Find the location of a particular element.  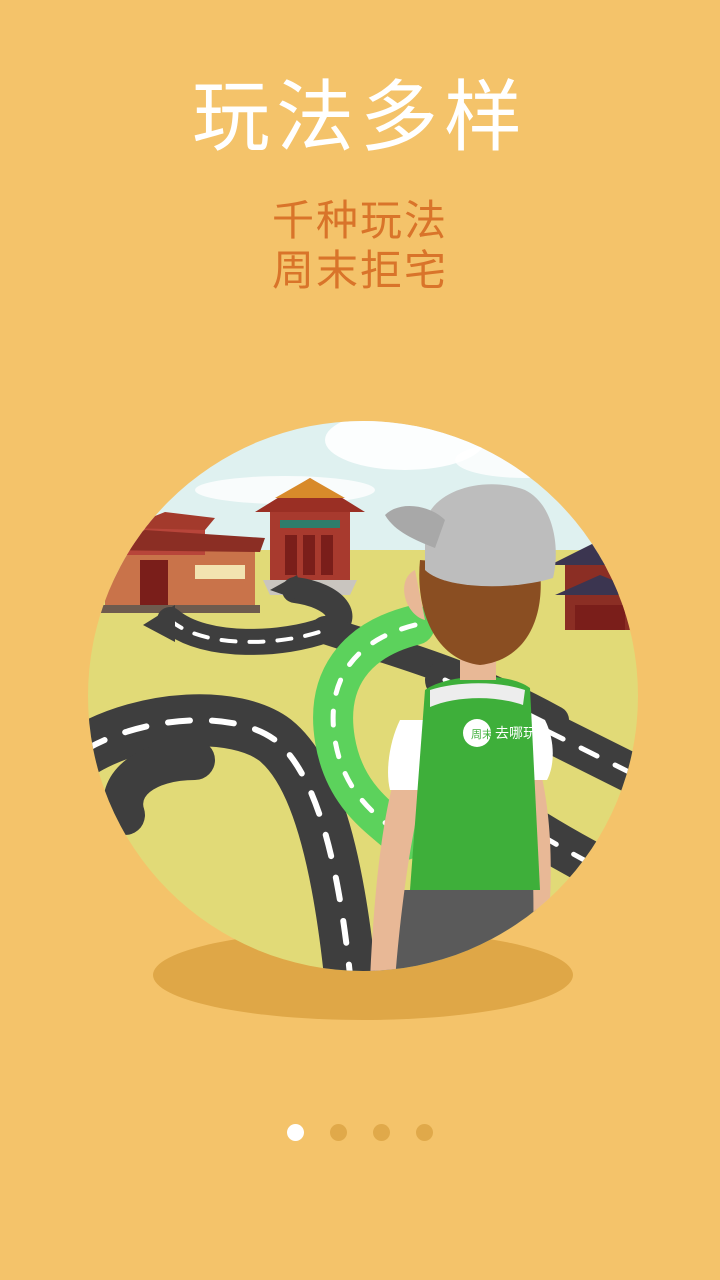

subtitle: 千种玩法 周末拒宅 is located at coordinates (360, 246).